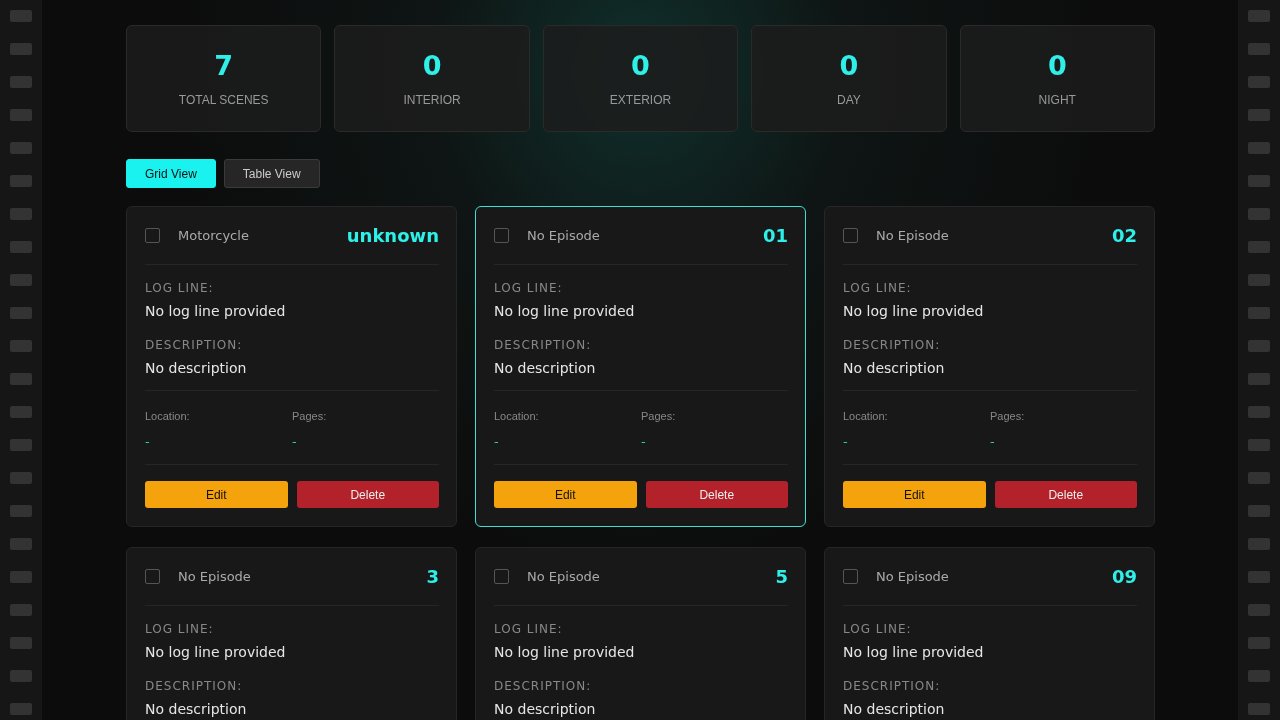 The width and height of the screenshot is (1280, 720). Describe the element at coordinates (640, 100) in the screenshot. I see `stat-label: EXTERIOR` at that location.